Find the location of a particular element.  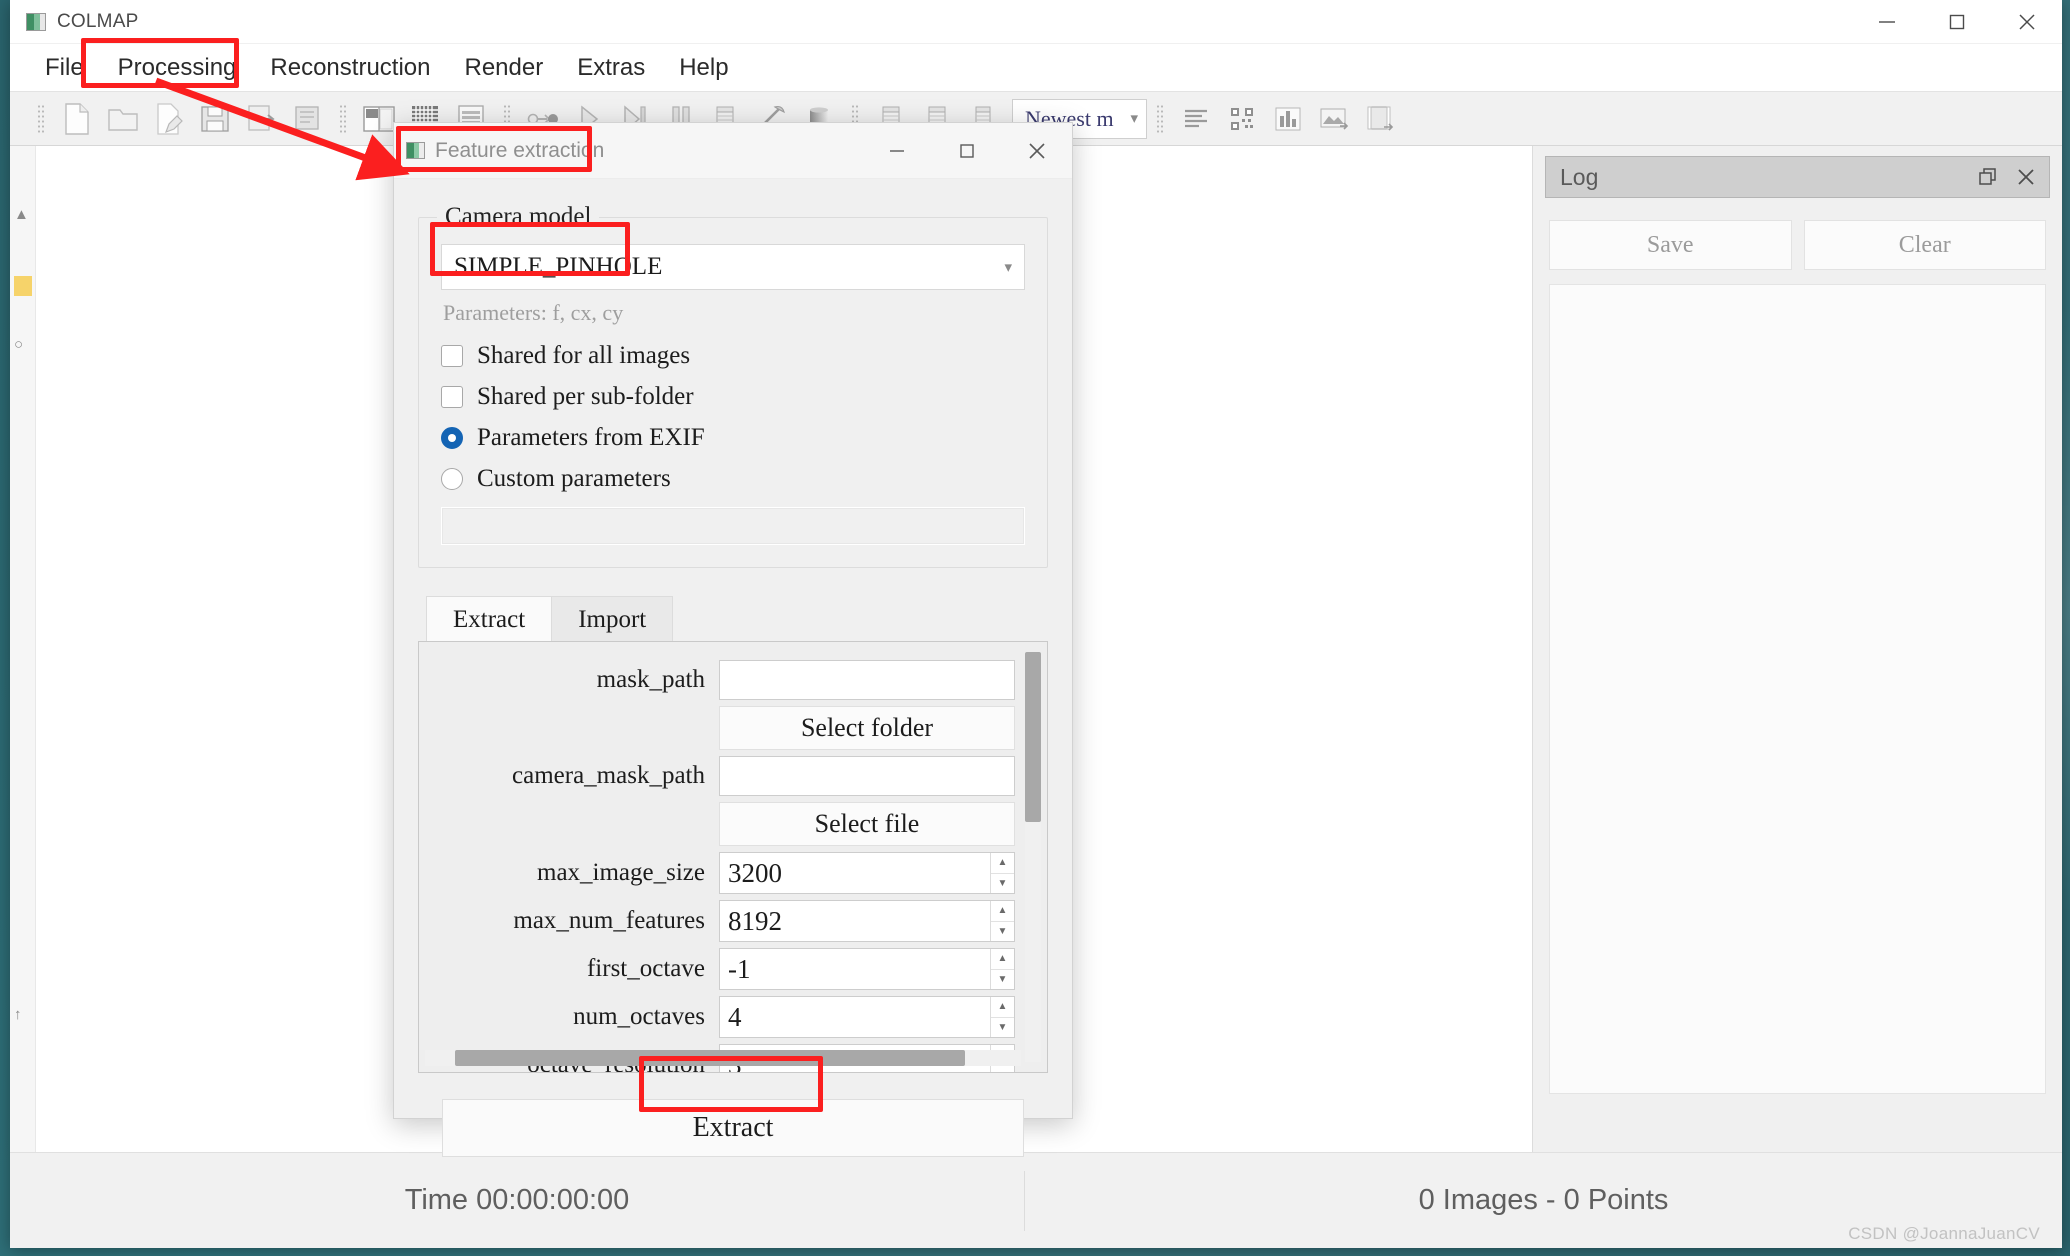

mask-path-input is located at coordinates (867, 680).